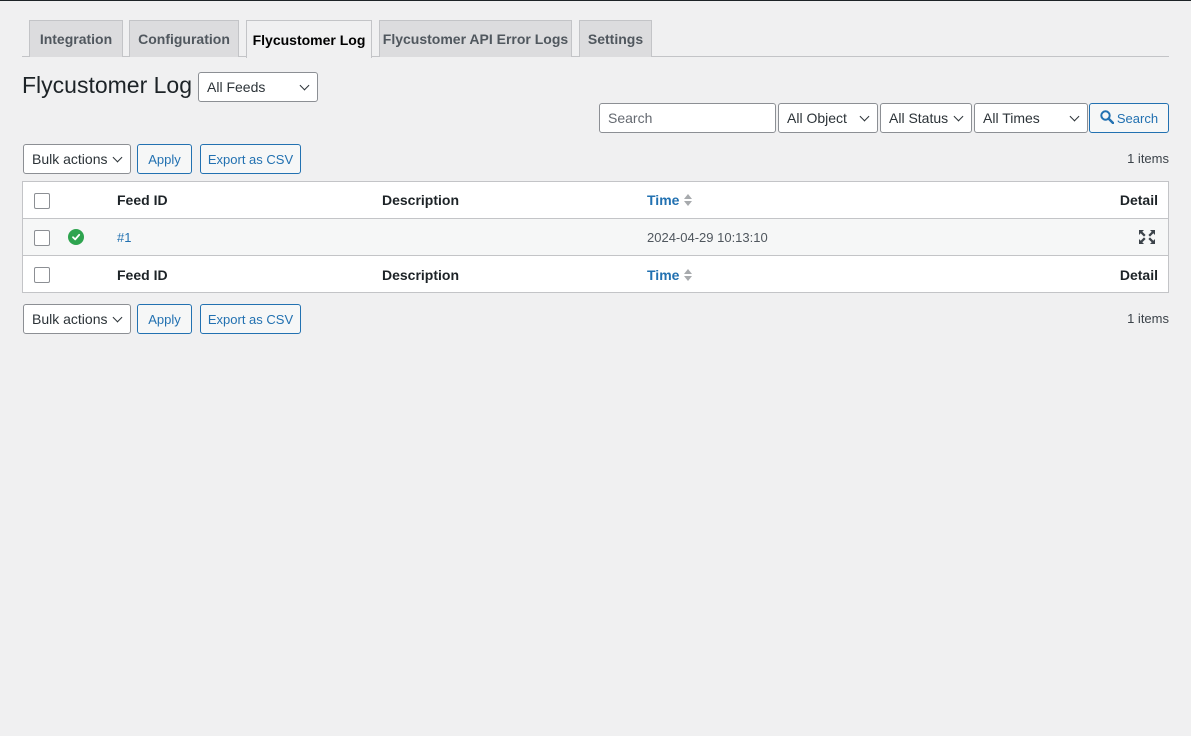  Describe the element at coordinates (1147, 237) in the screenshot. I see `expand-detail-icon` at that location.